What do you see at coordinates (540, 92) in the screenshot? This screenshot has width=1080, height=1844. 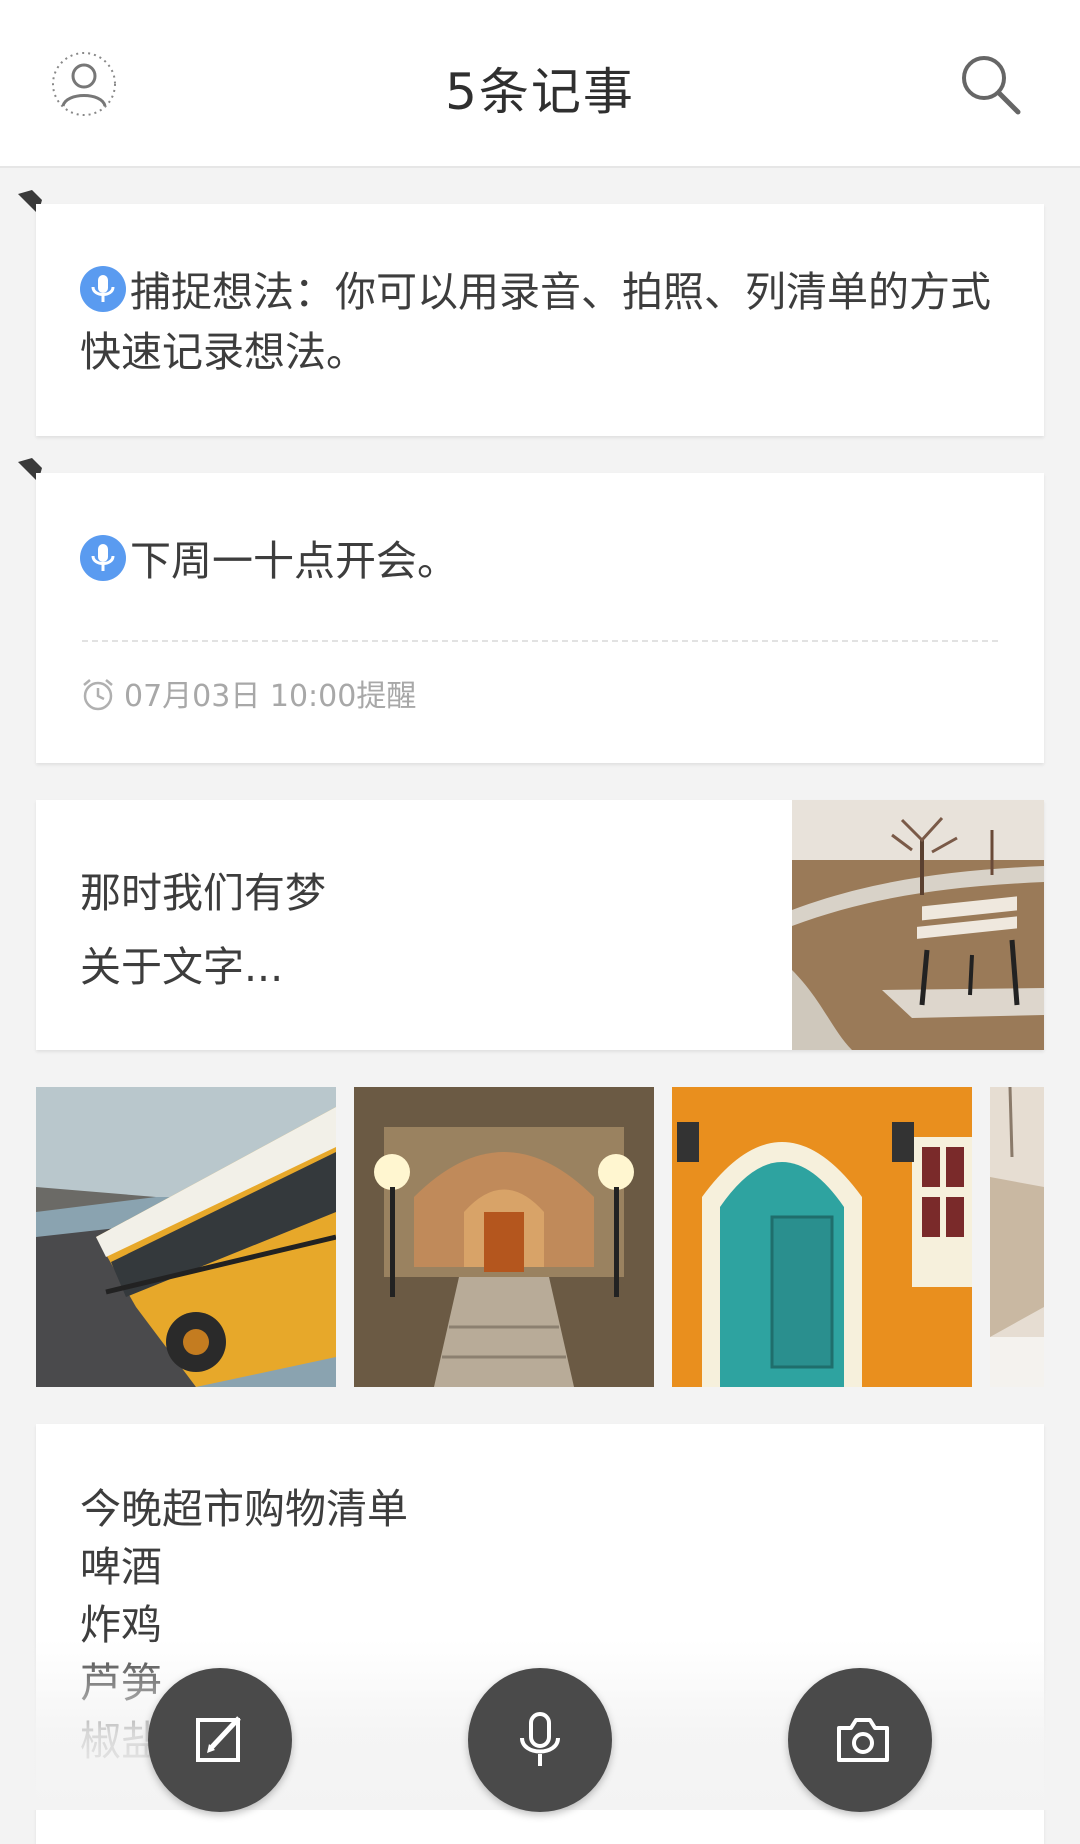 I see `page-title: 5条记事` at bounding box center [540, 92].